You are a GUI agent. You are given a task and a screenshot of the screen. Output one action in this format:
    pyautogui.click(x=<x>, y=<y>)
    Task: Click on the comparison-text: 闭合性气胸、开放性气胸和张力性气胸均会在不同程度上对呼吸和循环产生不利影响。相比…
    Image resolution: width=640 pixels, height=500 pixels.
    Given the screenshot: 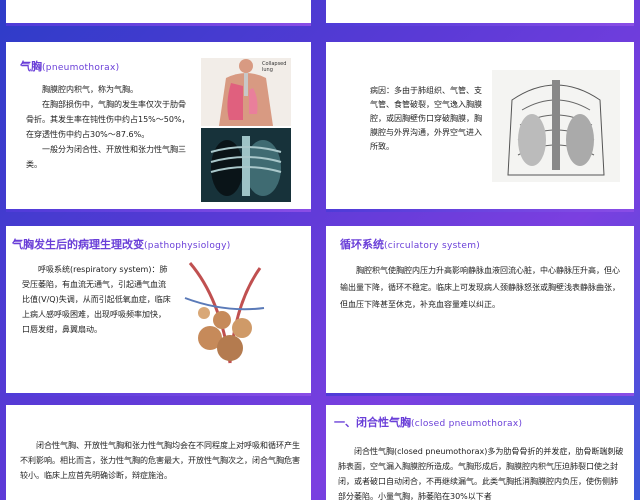 What is the action you would take?
    pyautogui.click(x=160, y=460)
    